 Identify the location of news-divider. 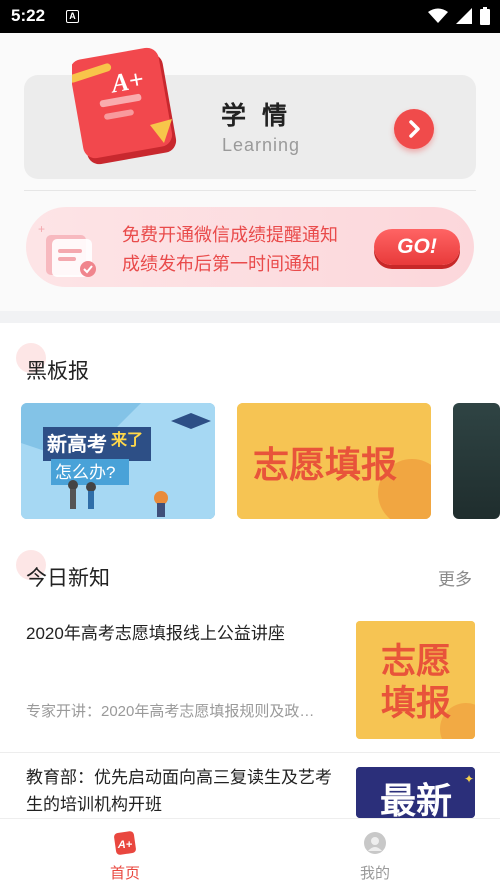
(250, 752).